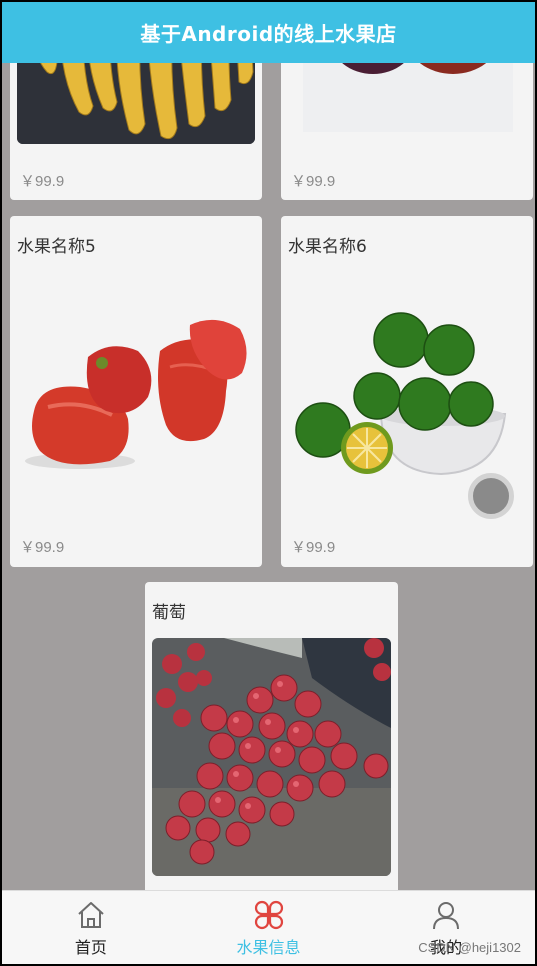  I want to click on user-icon, so click(446, 916).